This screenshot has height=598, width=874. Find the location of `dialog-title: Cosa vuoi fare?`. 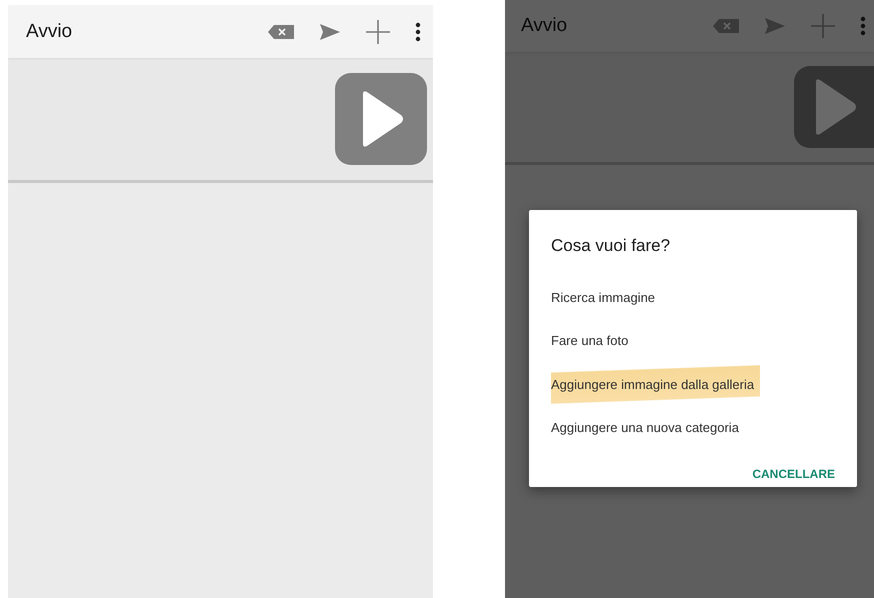

dialog-title: Cosa vuoi fare? is located at coordinates (610, 246).